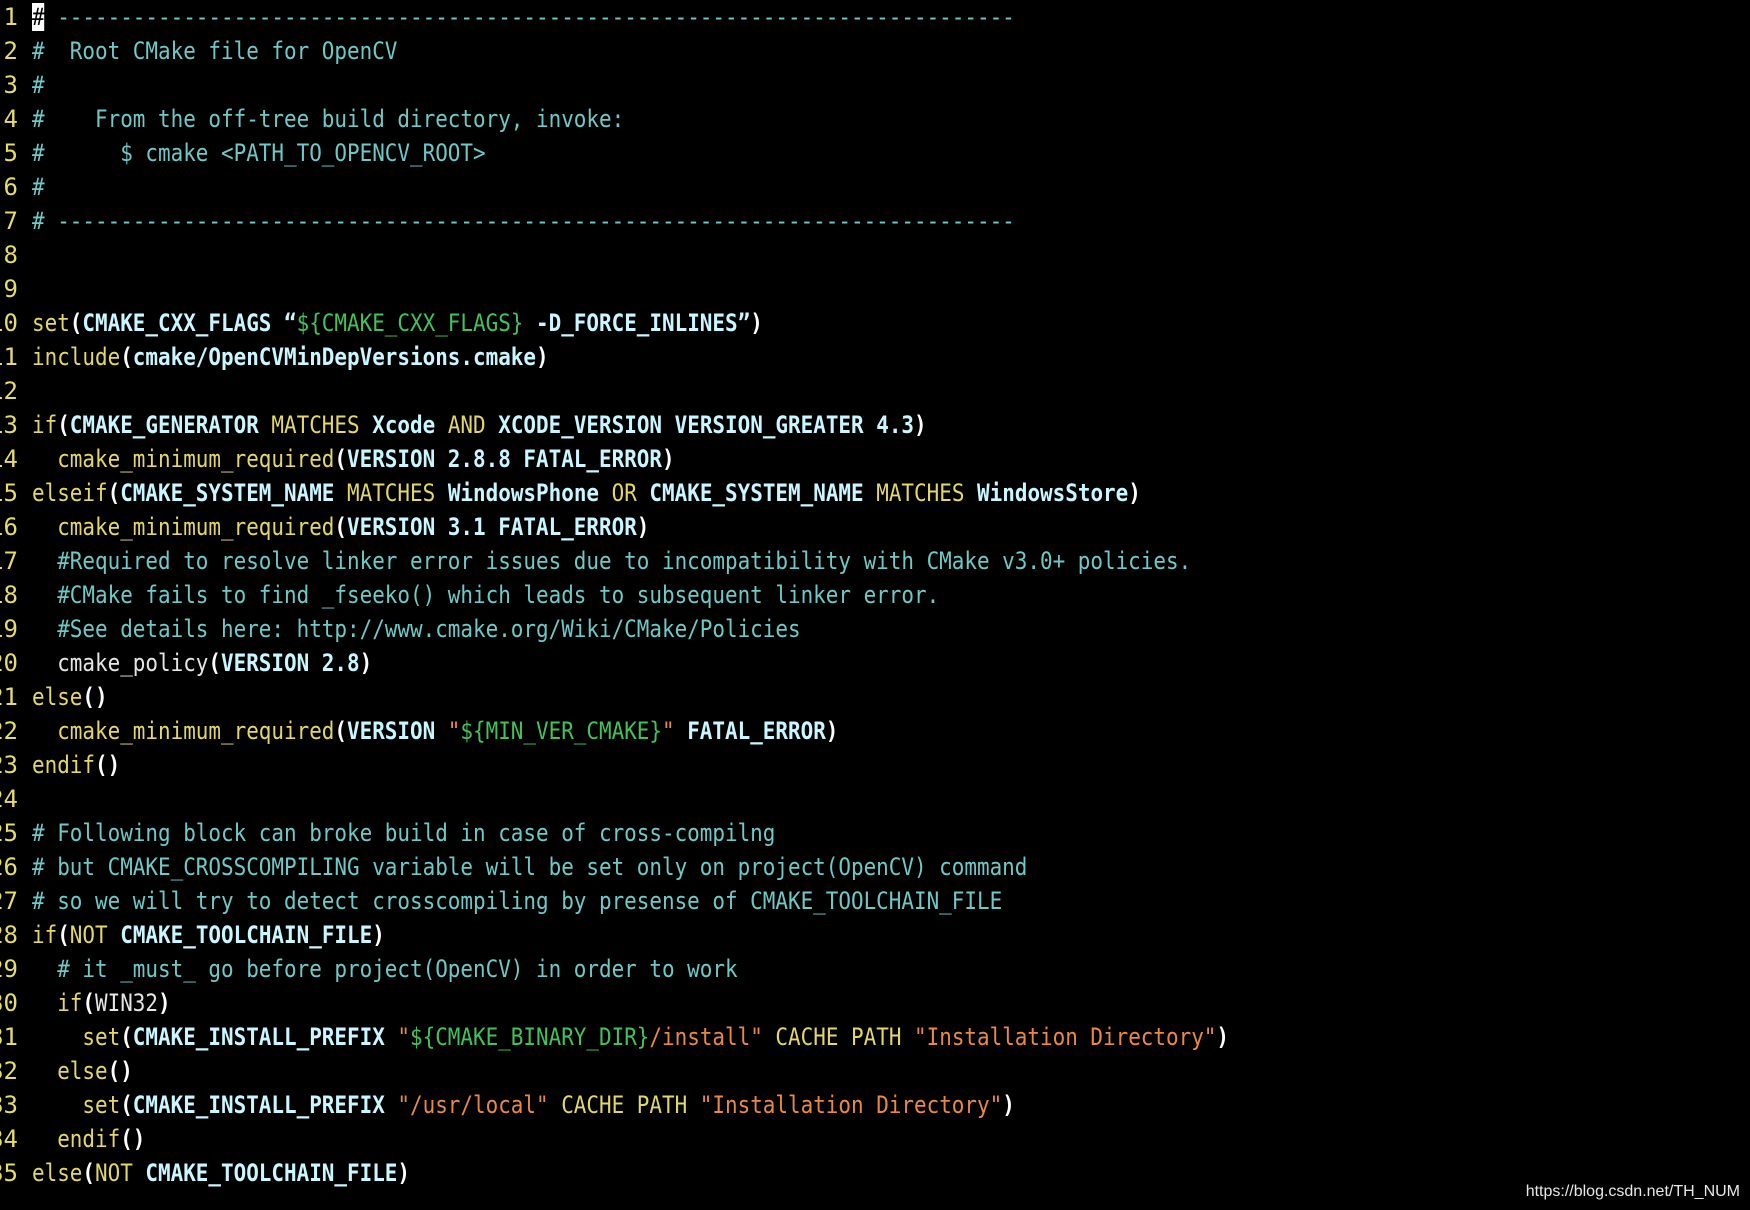  I want to click on option-keyword: CACHE PATH, so click(838, 1037).